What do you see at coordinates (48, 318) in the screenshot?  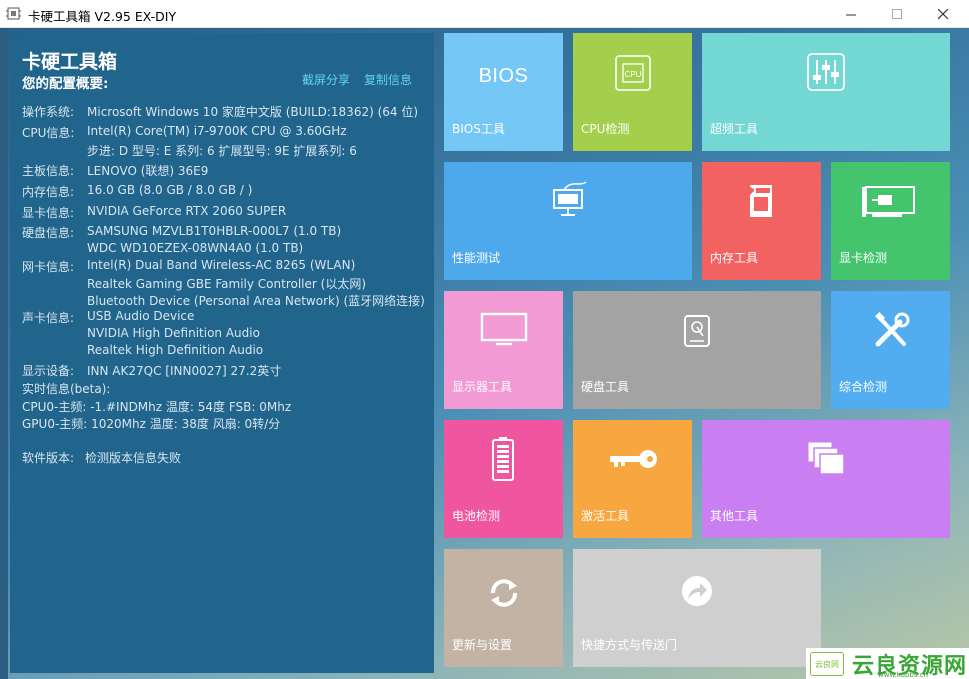 I see `audio-label: 声卡信息:` at bounding box center [48, 318].